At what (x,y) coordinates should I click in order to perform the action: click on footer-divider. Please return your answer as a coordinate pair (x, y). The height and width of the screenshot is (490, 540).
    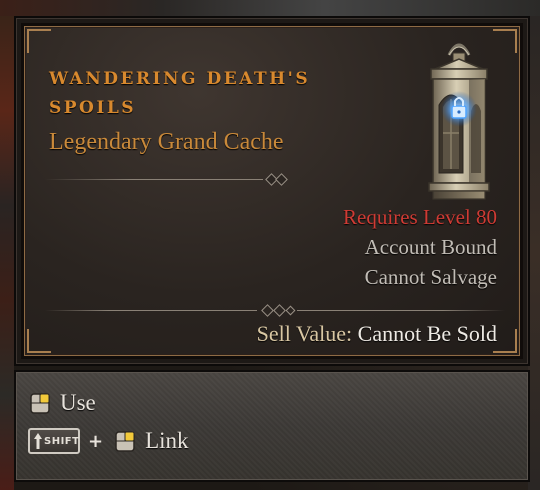
    Looking at the image, I should click on (275, 310).